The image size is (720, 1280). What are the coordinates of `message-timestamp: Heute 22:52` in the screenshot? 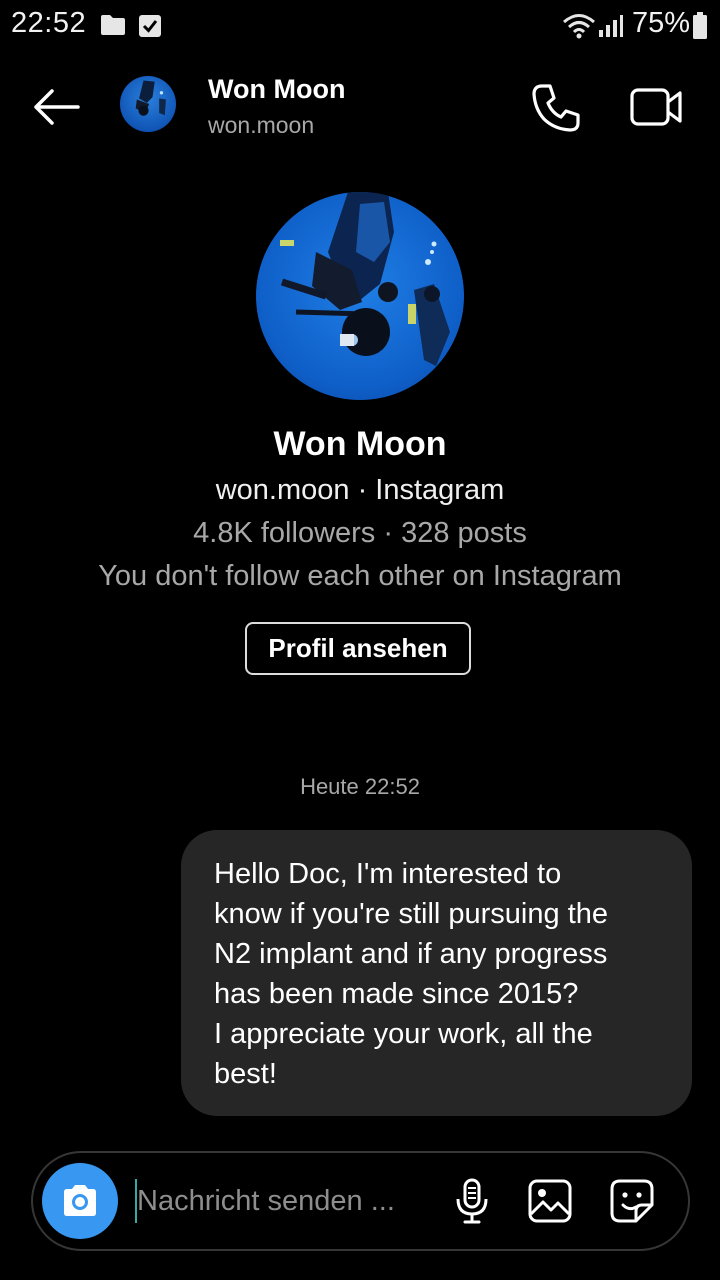 It's located at (360, 786).